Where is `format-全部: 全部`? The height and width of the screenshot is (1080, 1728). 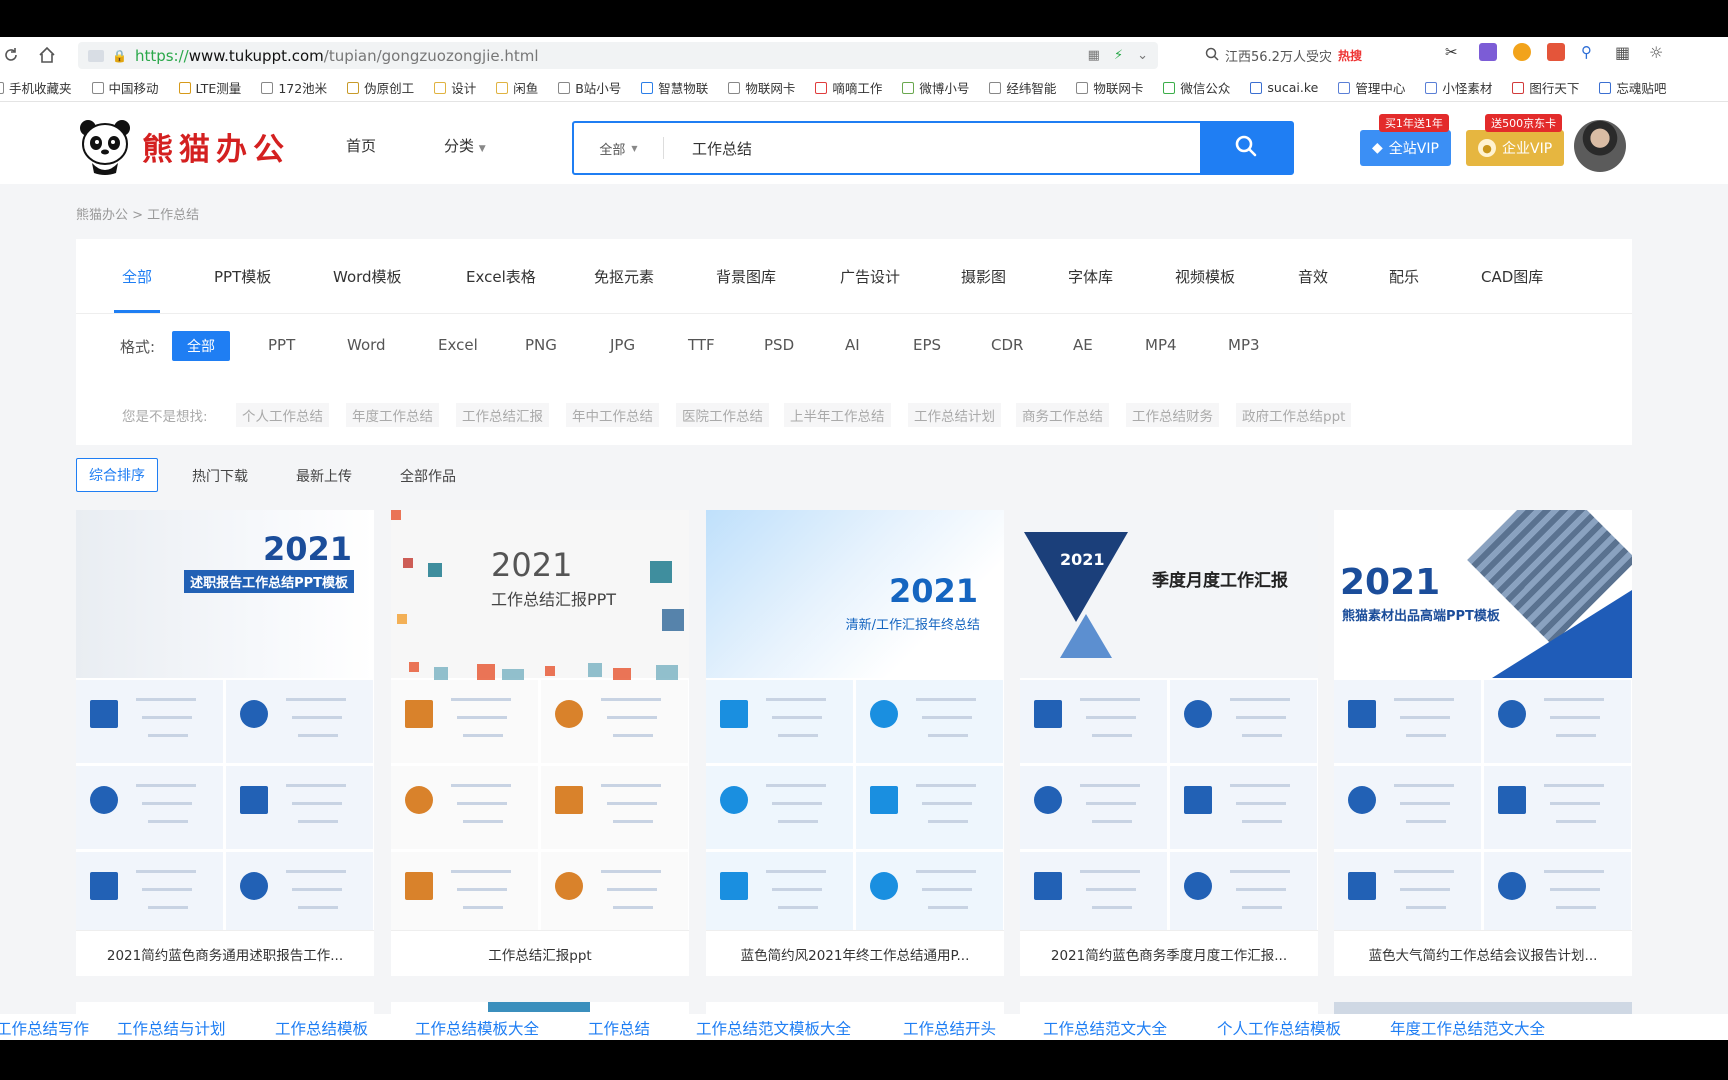
format-全部: 全部 is located at coordinates (201, 346).